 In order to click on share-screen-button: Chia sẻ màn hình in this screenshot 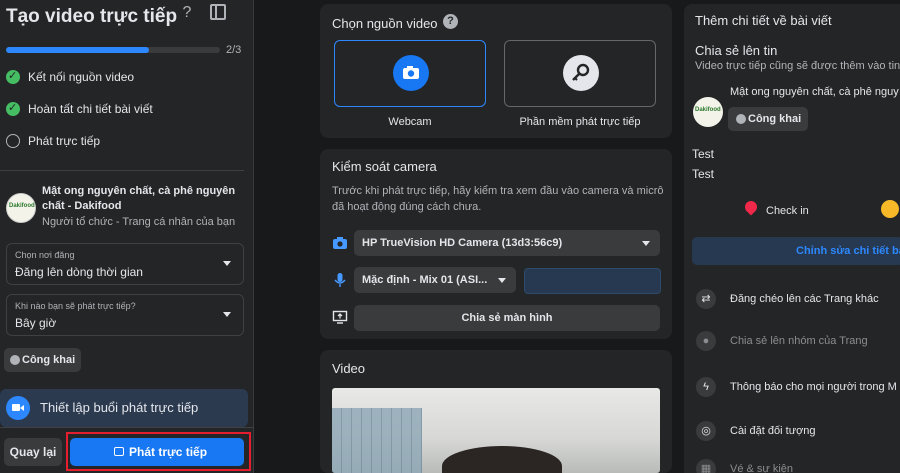, I will do `click(507, 318)`.